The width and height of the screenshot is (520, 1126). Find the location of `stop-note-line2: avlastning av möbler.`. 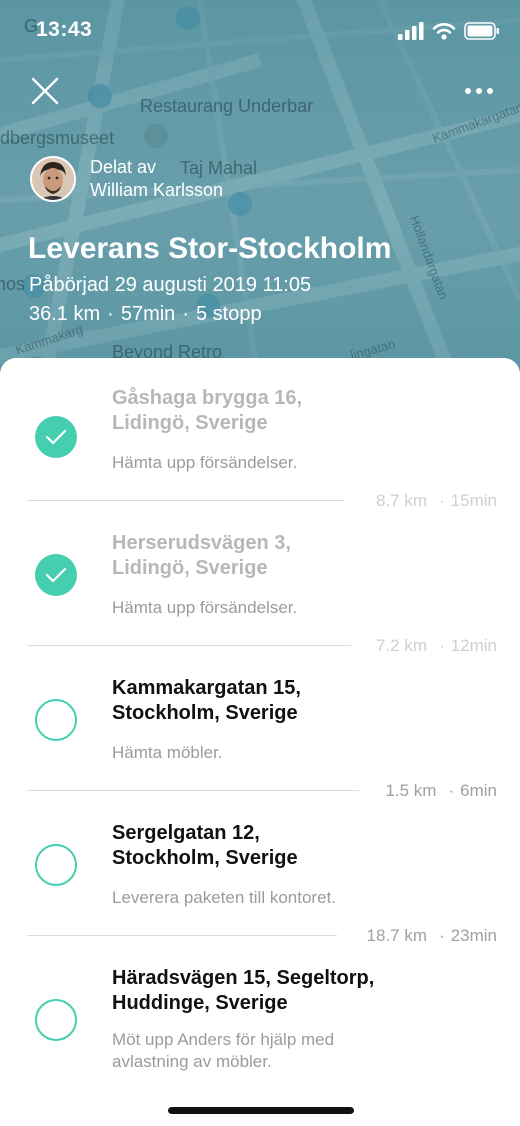

stop-note-line2: avlastning av möbler. is located at coordinates (192, 1061).